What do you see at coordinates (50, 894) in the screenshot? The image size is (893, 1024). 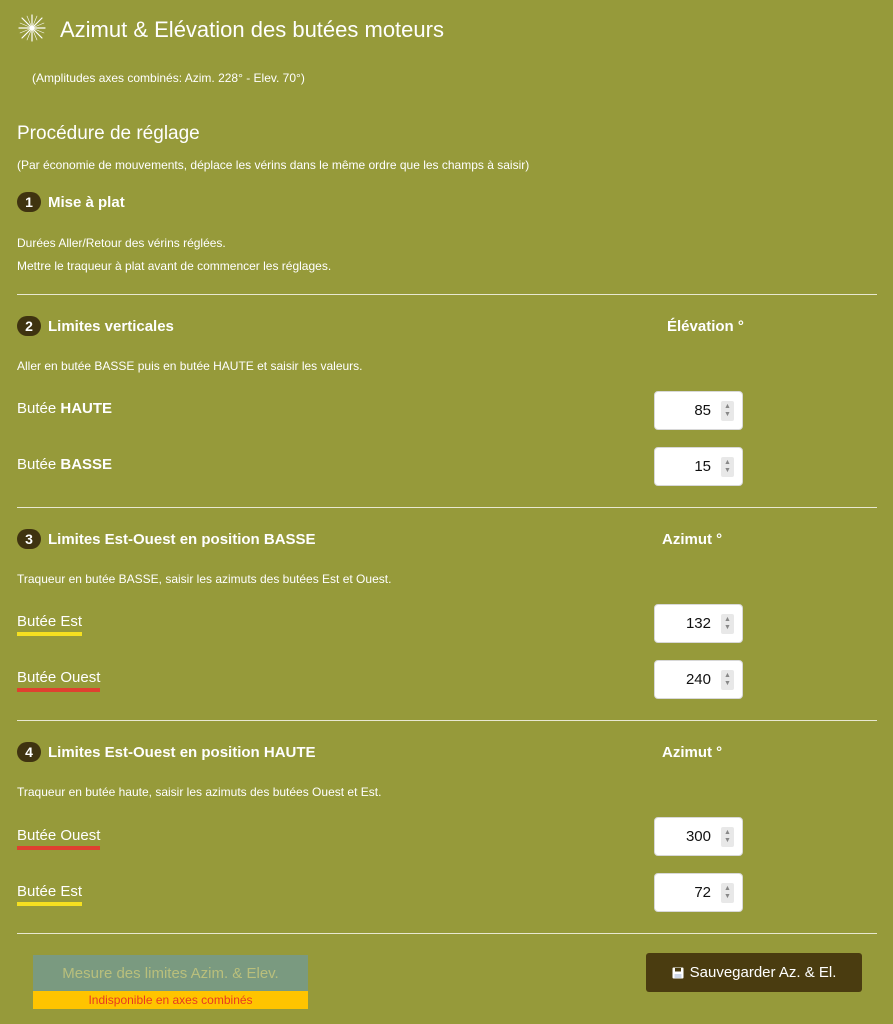 I see `high-east-label: Butée Est` at bounding box center [50, 894].